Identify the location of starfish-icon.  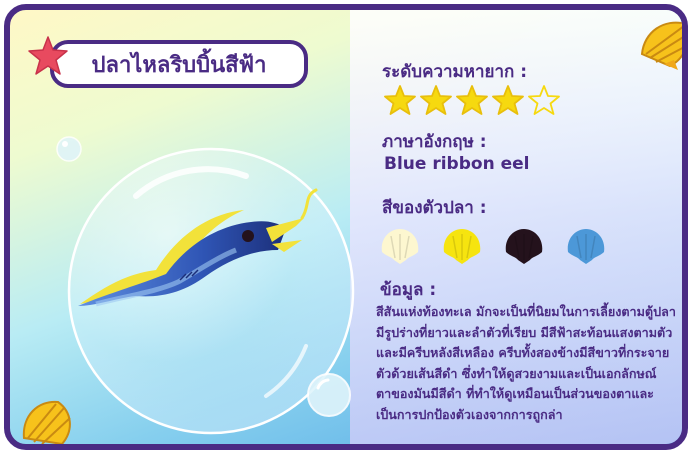
(48, 55).